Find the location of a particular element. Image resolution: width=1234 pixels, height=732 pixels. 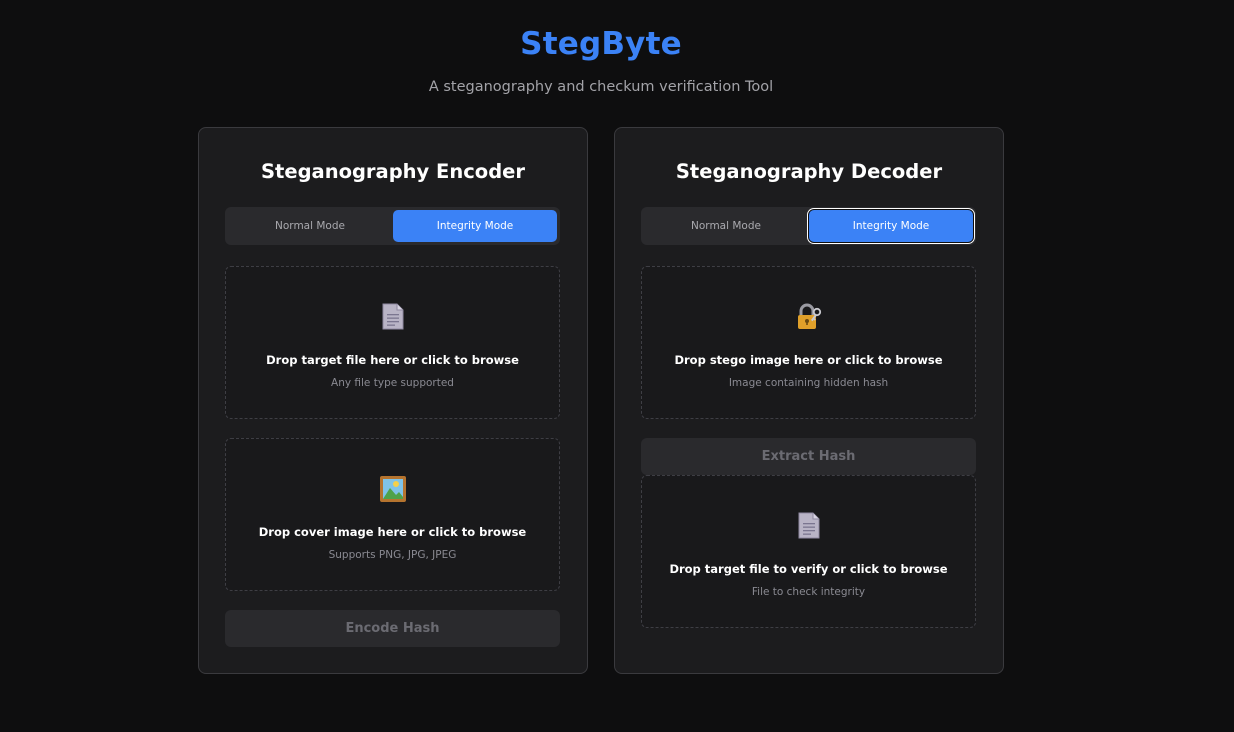

encoder-mode-toggle: Normal Mode Integrity Mode is located at coordinates (392, 226).